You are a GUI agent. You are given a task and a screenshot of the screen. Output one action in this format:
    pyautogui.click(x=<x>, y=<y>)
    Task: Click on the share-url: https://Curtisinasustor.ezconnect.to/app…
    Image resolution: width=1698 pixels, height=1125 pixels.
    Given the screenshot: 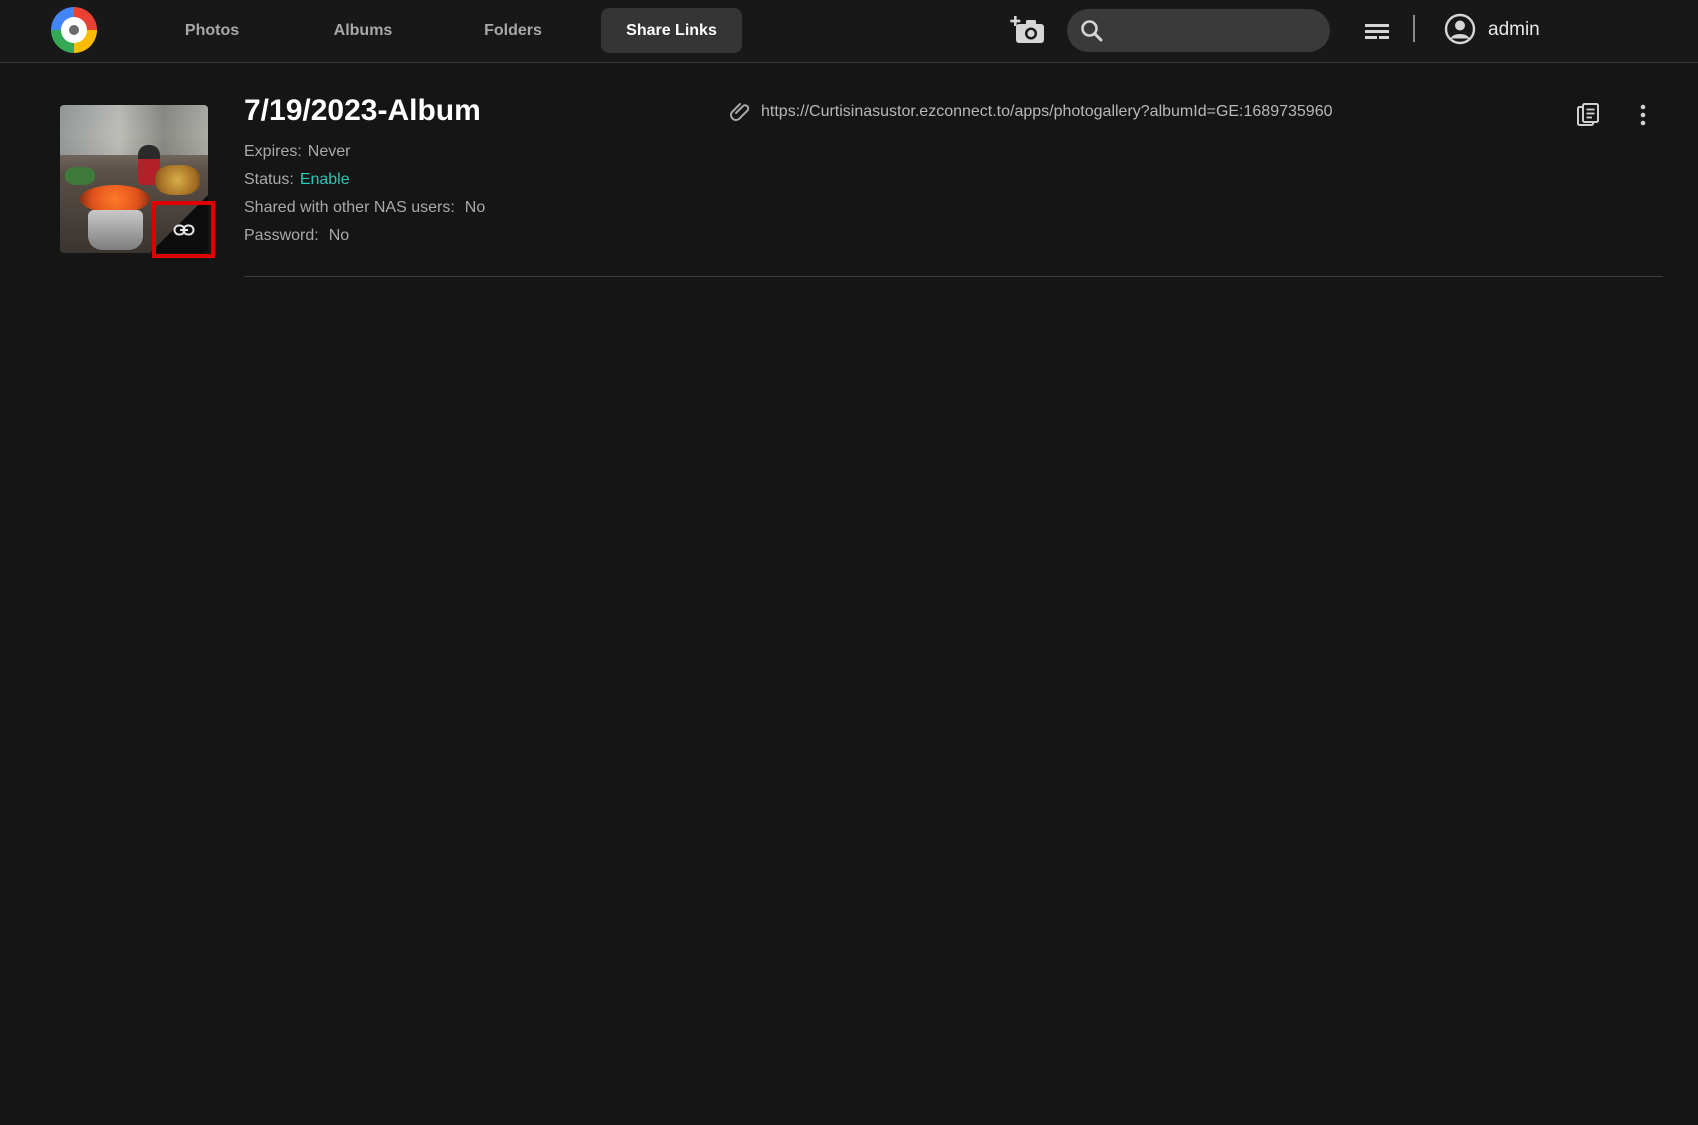 What is the action you would take?
    pyautogui.click(x=1046, y=112)
    